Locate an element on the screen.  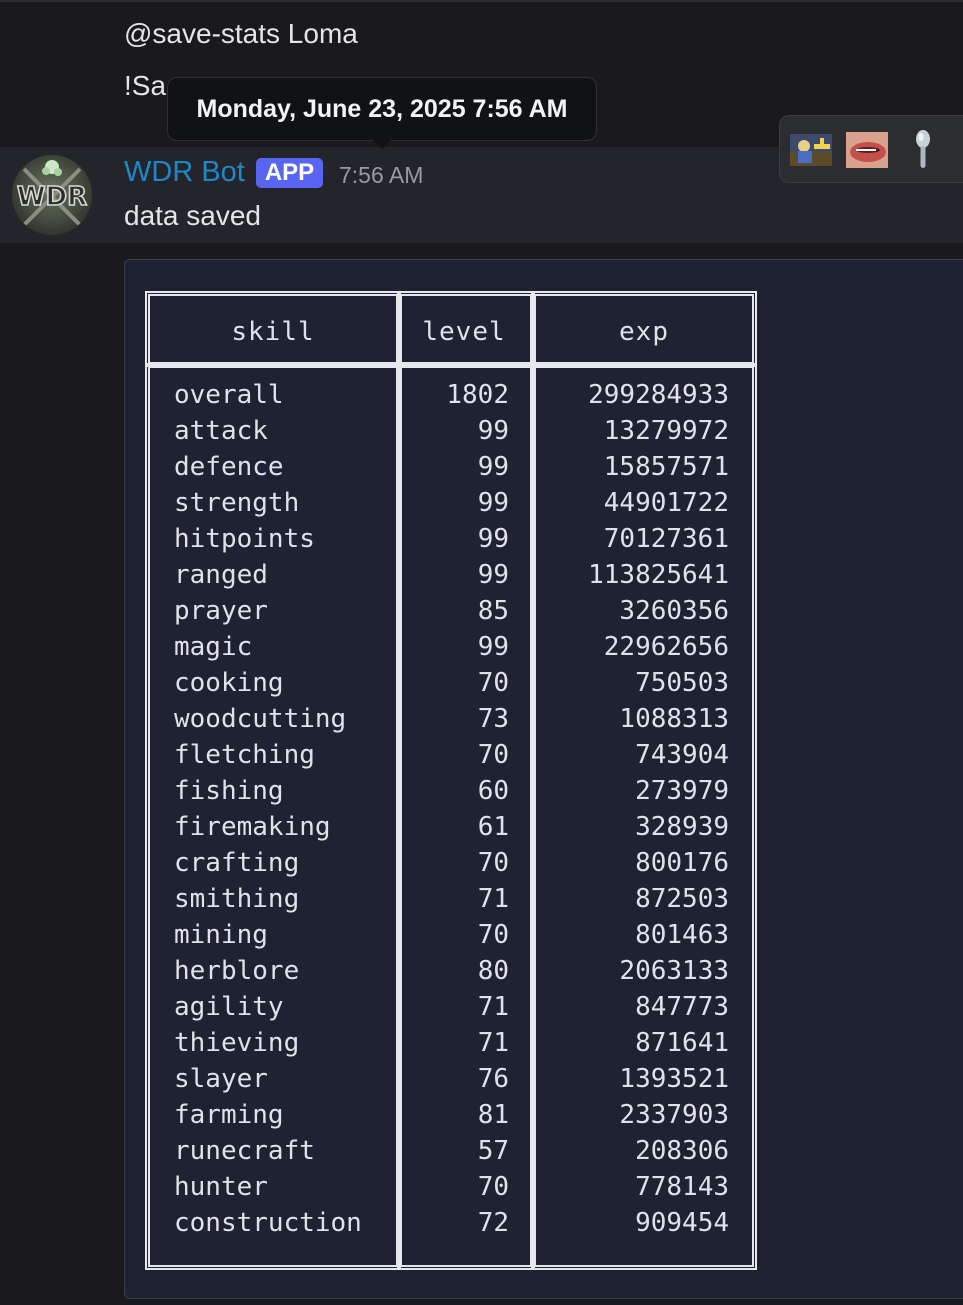
table-cell-skill: mining is located at coordinates (221, 935).